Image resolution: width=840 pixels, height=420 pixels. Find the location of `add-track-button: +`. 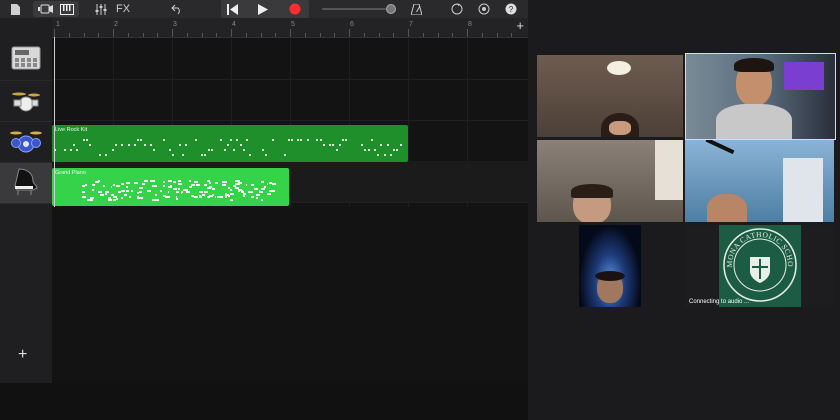

add-track-button: + is located at coordinates (22, 355).